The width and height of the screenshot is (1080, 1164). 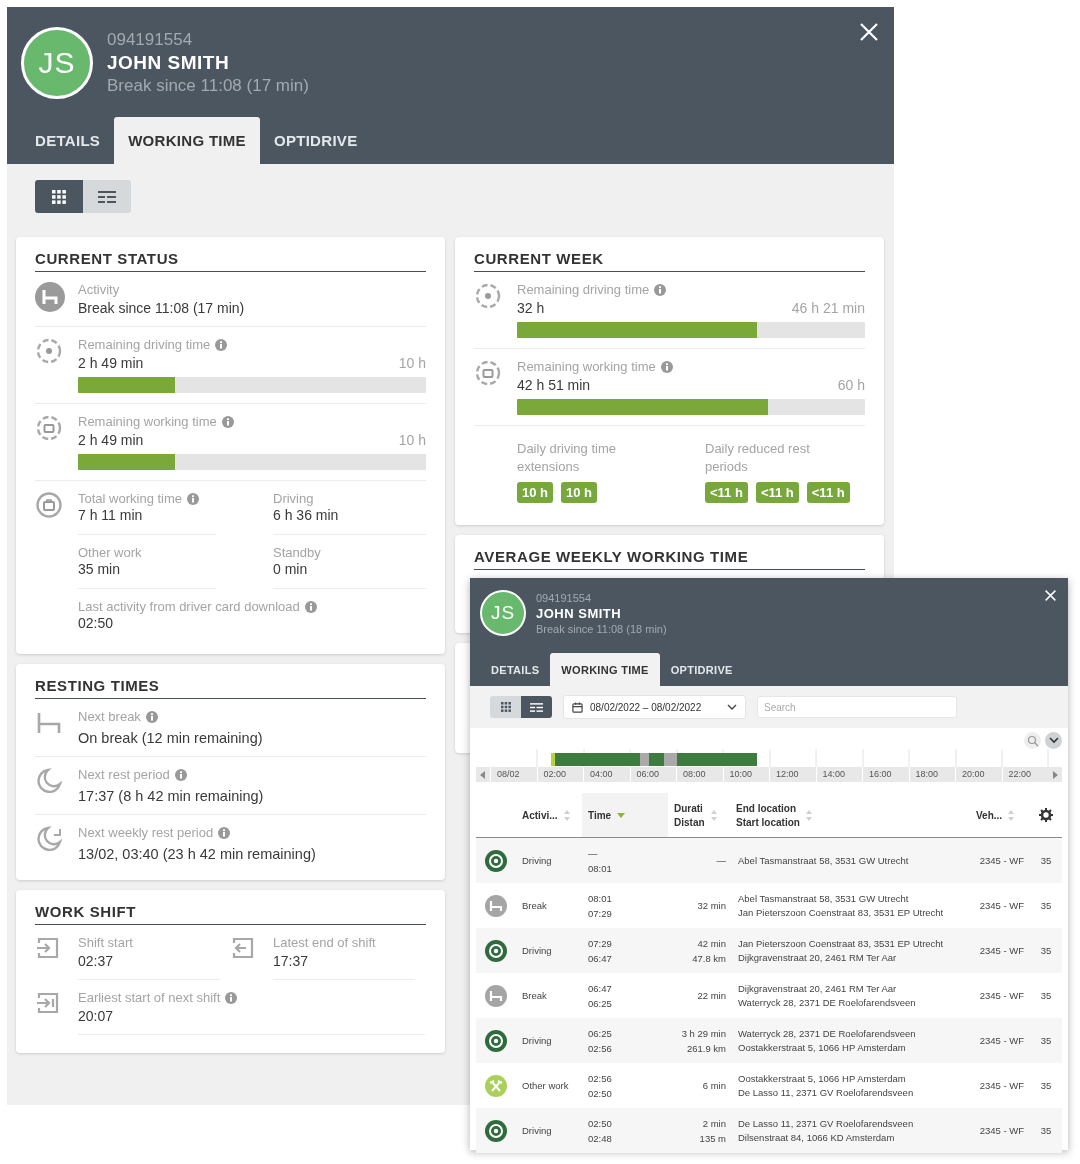 I want to click on field-value: On break (12 min remaining), so click(x=171, y=738).